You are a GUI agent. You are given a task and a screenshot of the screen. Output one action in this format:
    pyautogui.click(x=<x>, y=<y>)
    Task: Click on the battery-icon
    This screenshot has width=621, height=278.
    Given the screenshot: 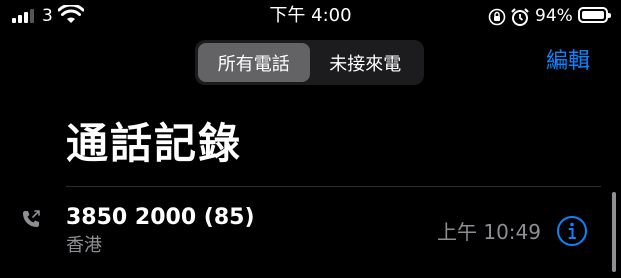 What is the action you would take?
    pyautogui.click(x=594, y=15)
    